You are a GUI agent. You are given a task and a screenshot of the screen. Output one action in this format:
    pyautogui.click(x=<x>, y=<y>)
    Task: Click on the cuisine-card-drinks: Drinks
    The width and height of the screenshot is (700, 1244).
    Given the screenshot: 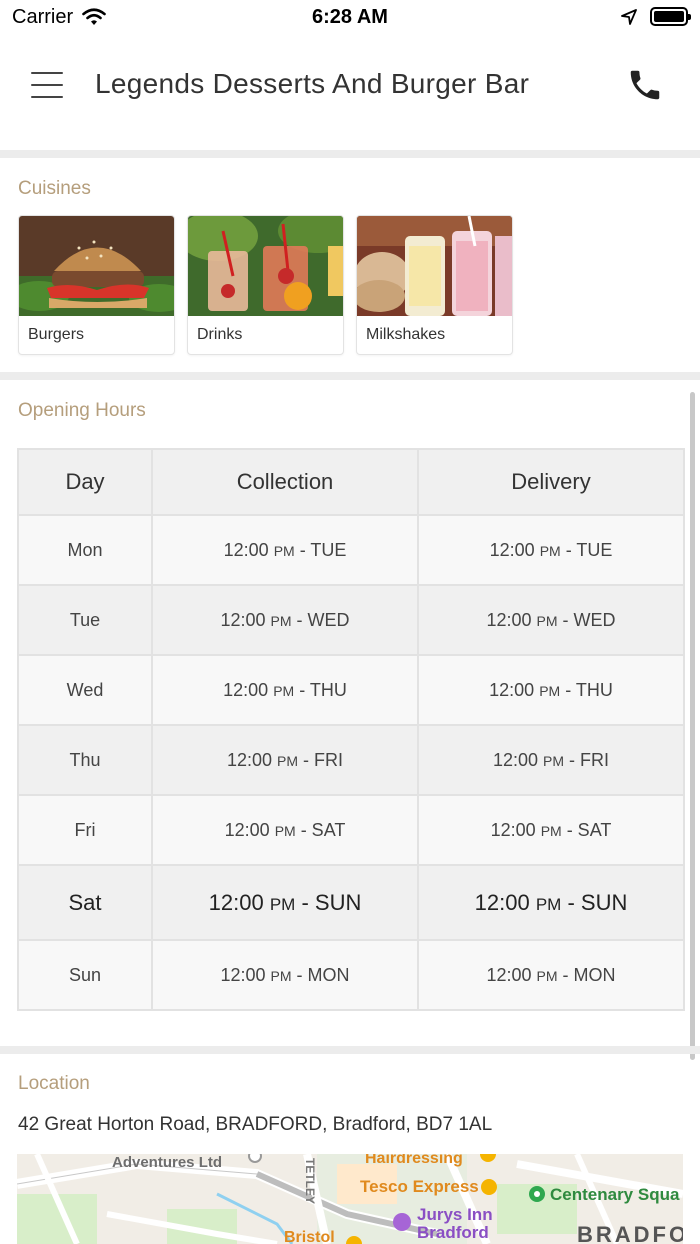 What is the action you would take?
    pyautogui.click(x=265, y=285)
    